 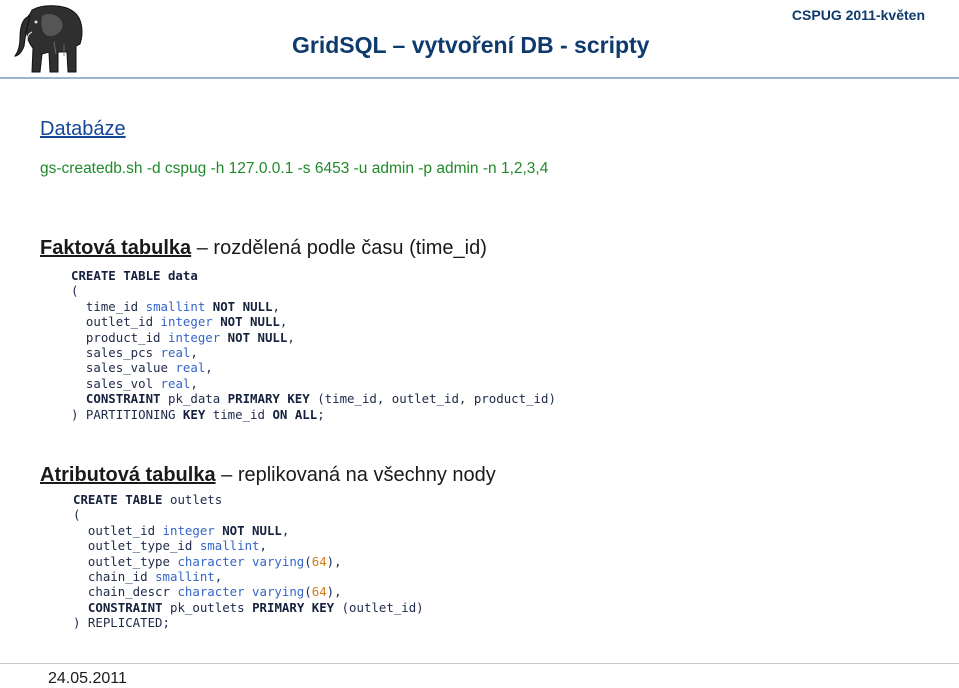 What do you see at coordinates (339, 248) in the screenshot?
I see `fact-table-heading-rest: – rozdělená podle času (time_id)` at bounding box center [339, 248].